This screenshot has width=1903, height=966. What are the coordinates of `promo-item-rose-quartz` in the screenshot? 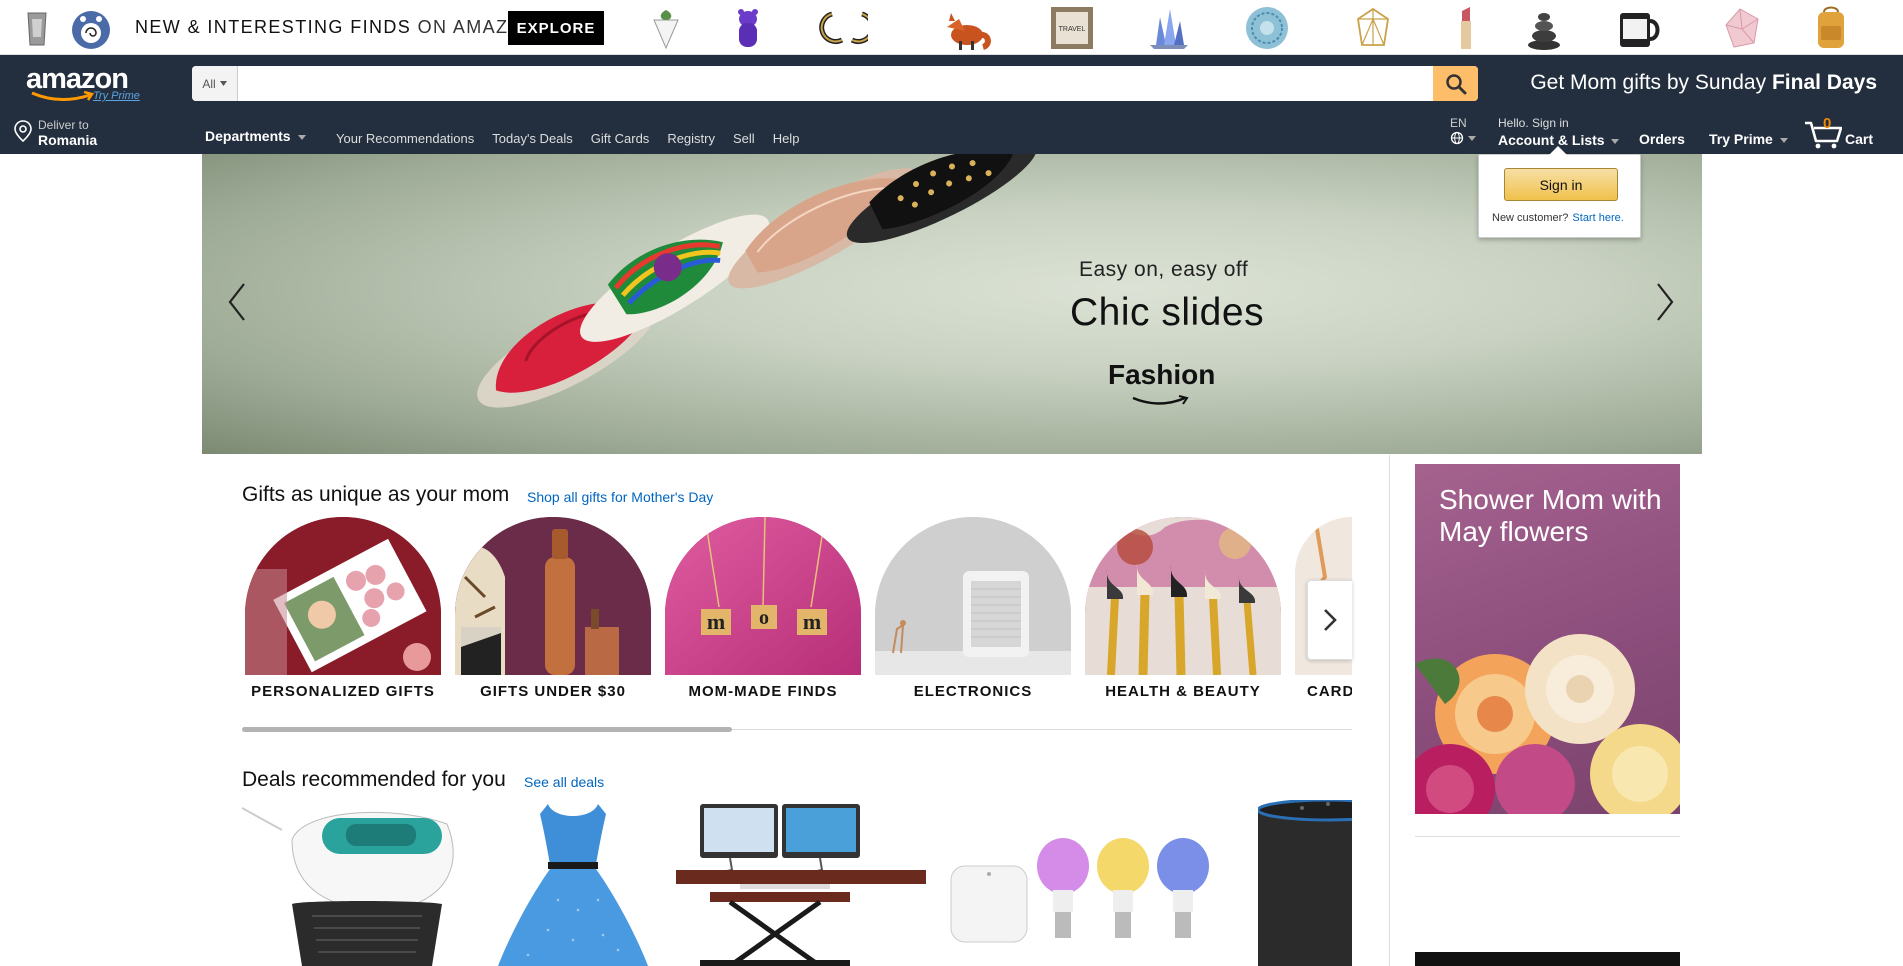 It's located at (1741, 28).